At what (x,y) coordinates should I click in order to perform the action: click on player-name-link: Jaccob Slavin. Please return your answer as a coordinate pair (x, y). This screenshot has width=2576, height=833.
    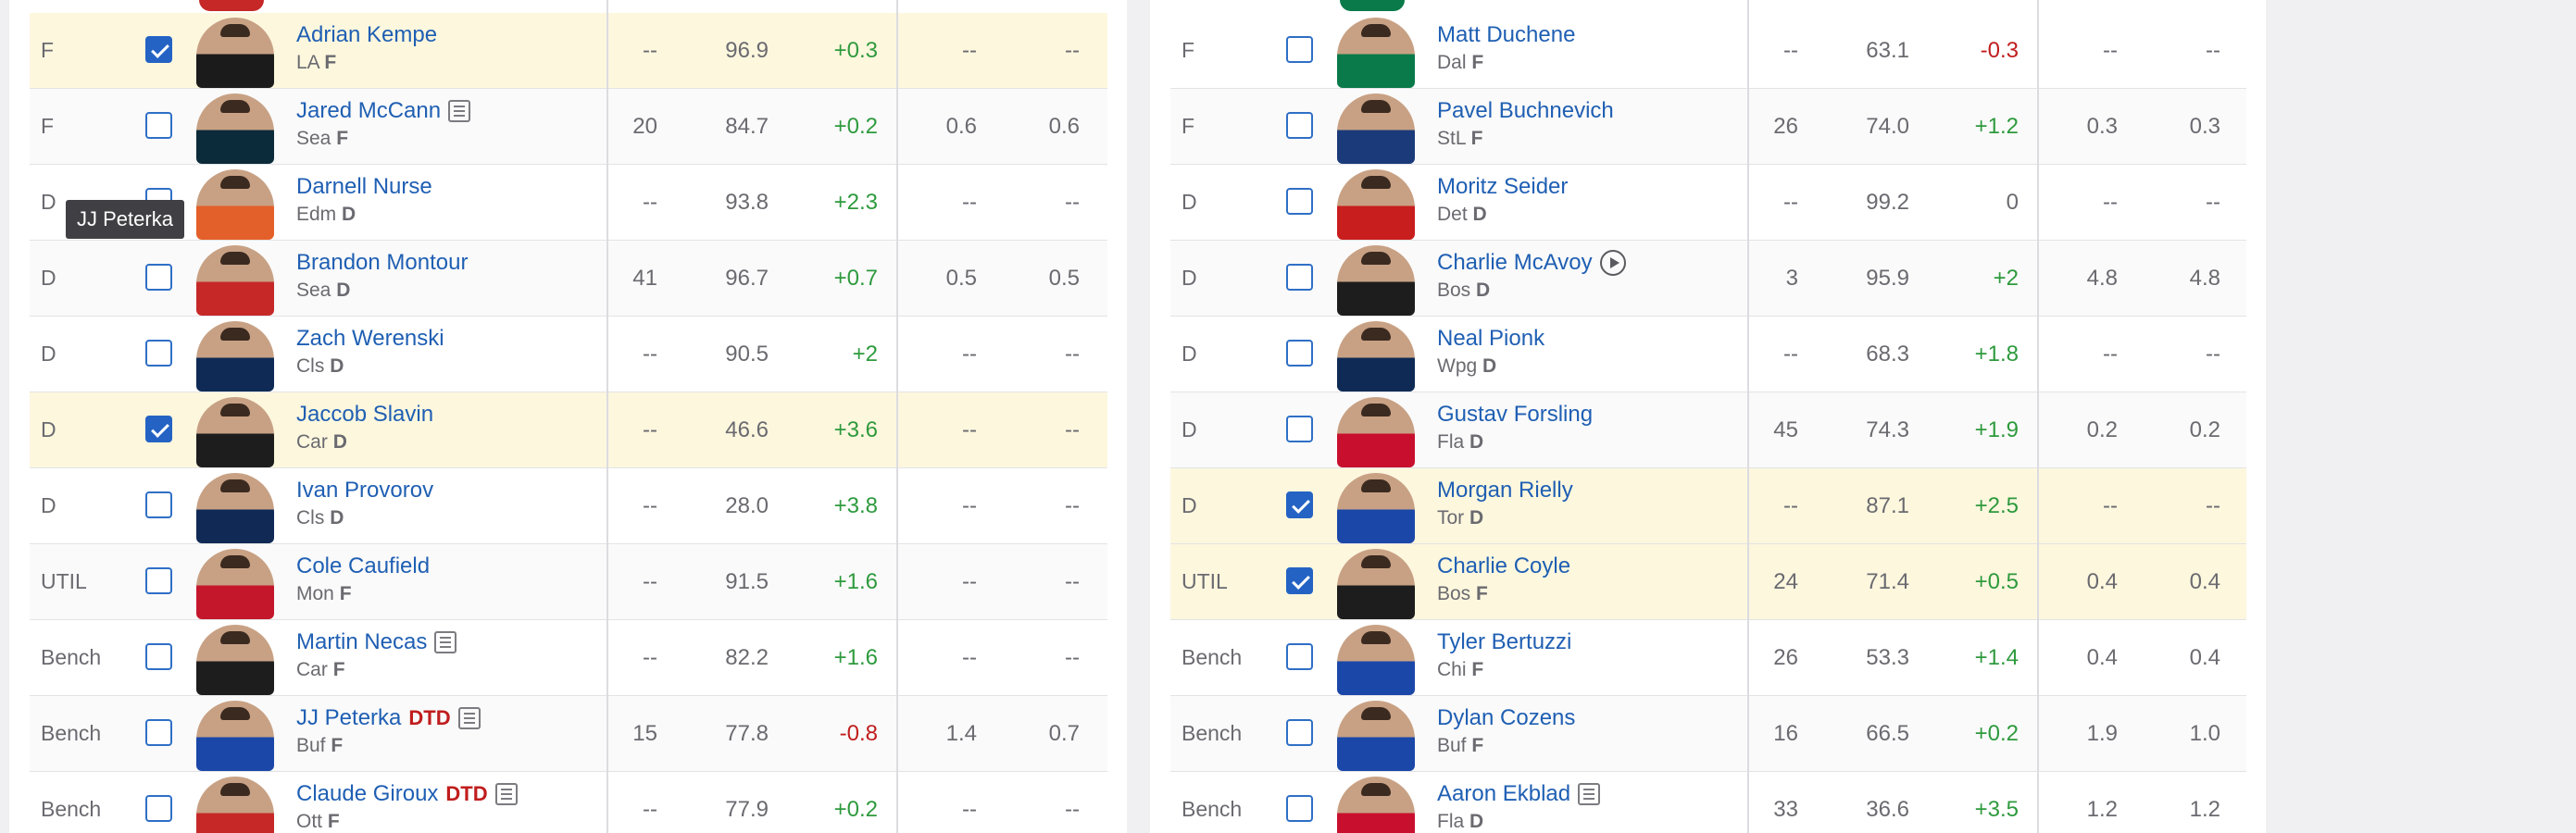
    Looking at the image, I should click on (365, 415).